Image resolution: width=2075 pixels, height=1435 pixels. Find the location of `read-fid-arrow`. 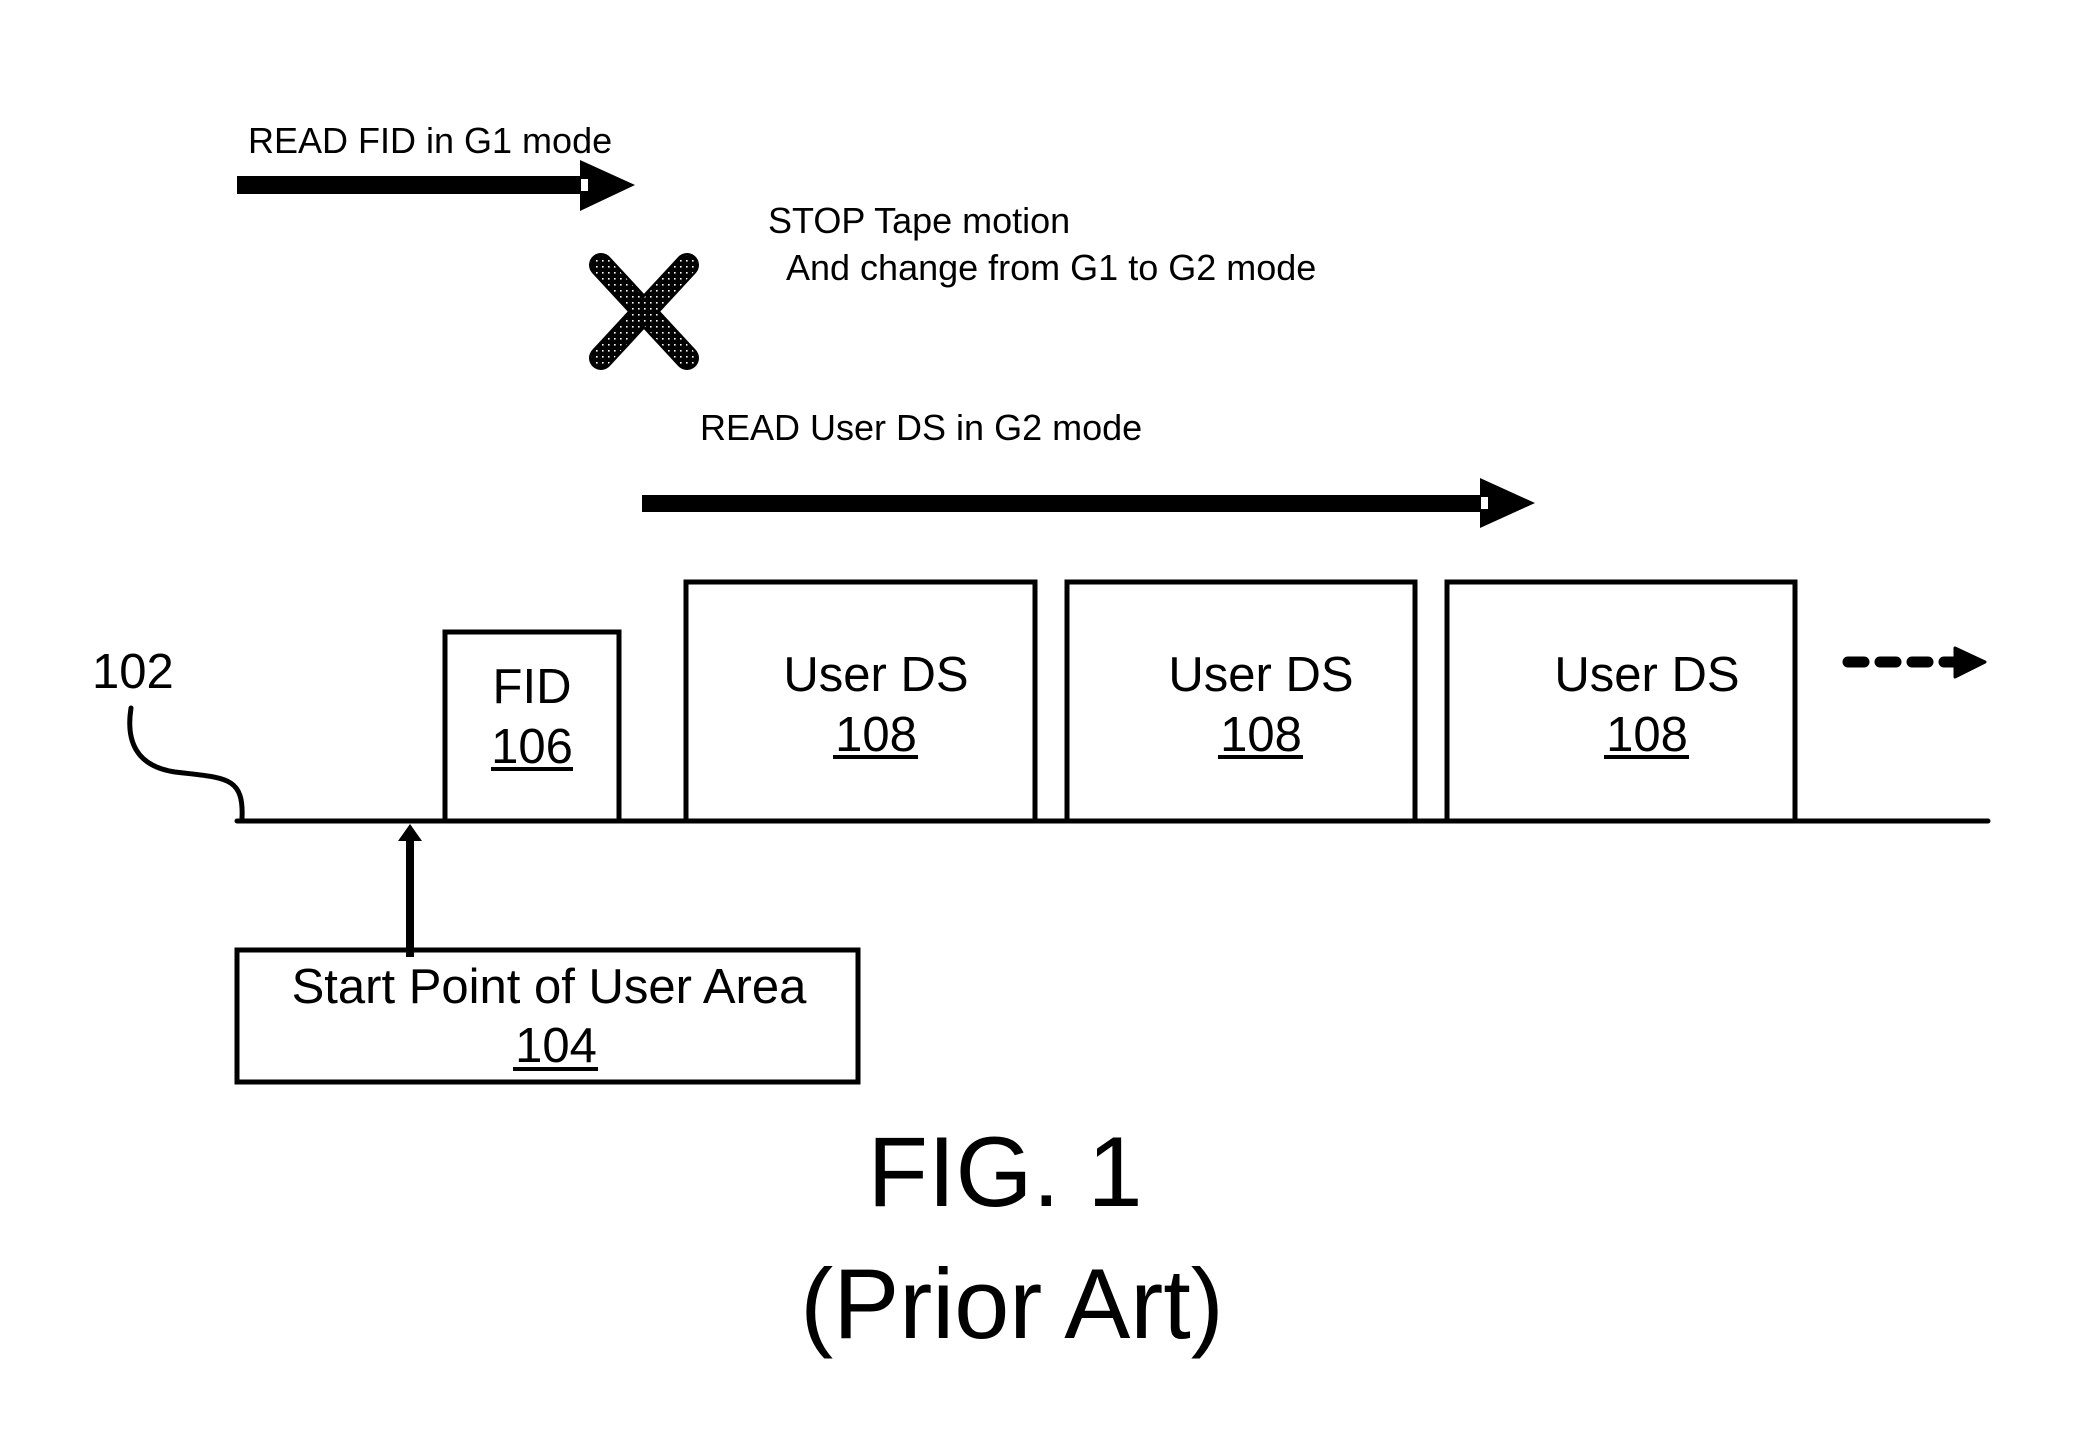

read-fid-arrow is located at coordinates (436, 185).